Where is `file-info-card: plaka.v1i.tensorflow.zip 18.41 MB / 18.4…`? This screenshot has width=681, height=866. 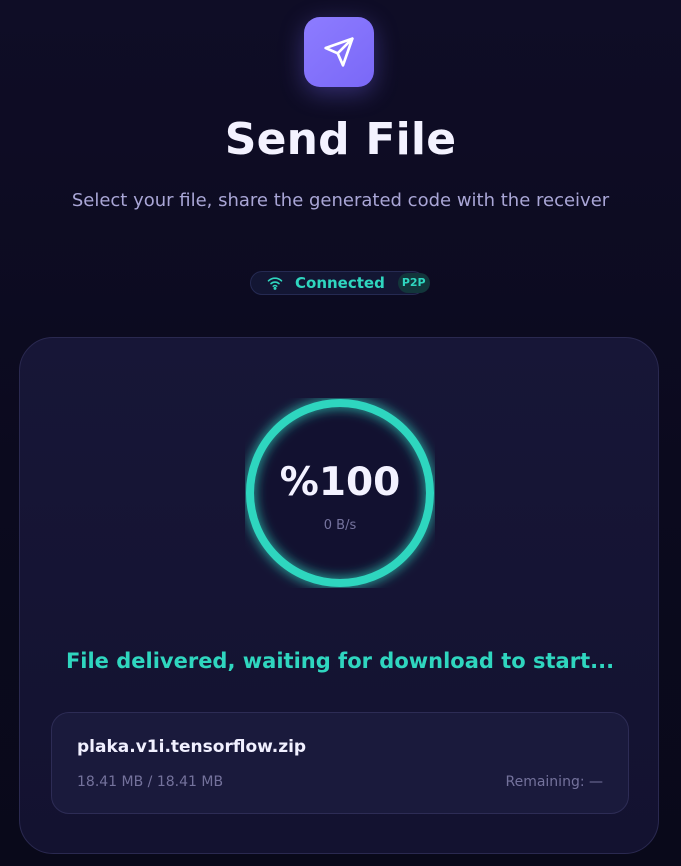
file-info-card: plaka.v1i.tensorflow.zip 18.41 MB / 18.4… is located at coordinates (340, 763).